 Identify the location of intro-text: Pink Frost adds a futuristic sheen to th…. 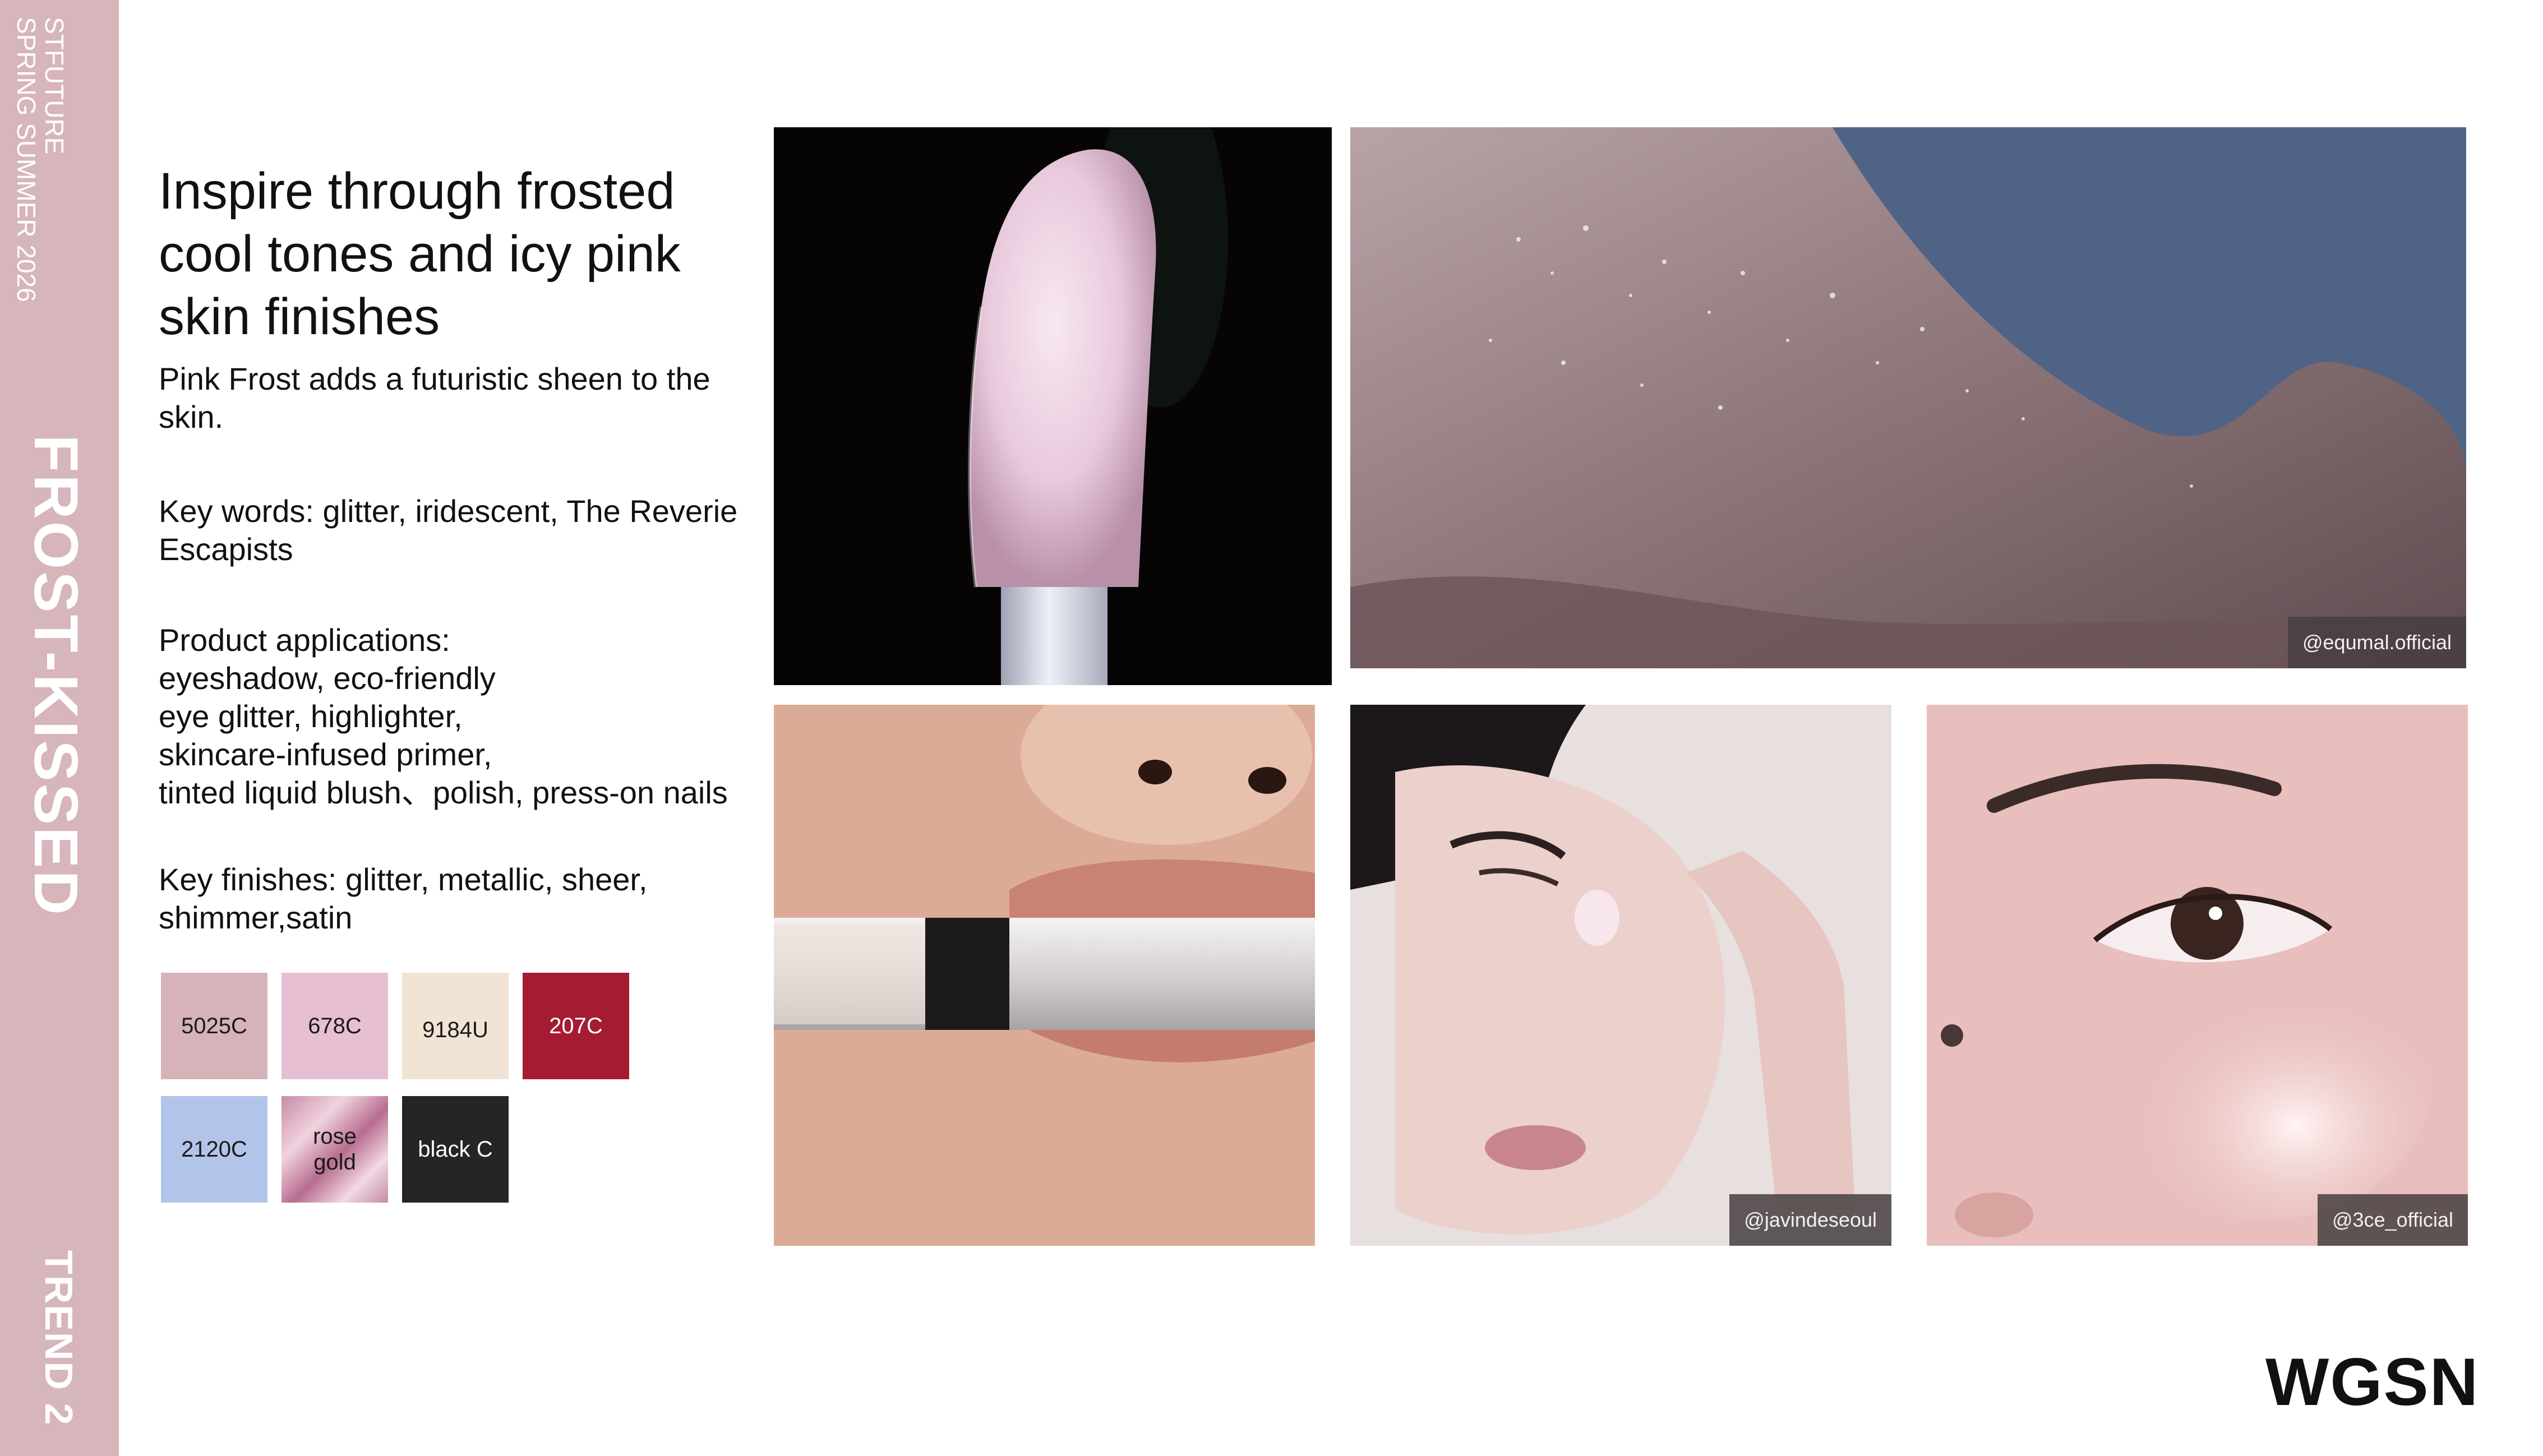
(434, 398).